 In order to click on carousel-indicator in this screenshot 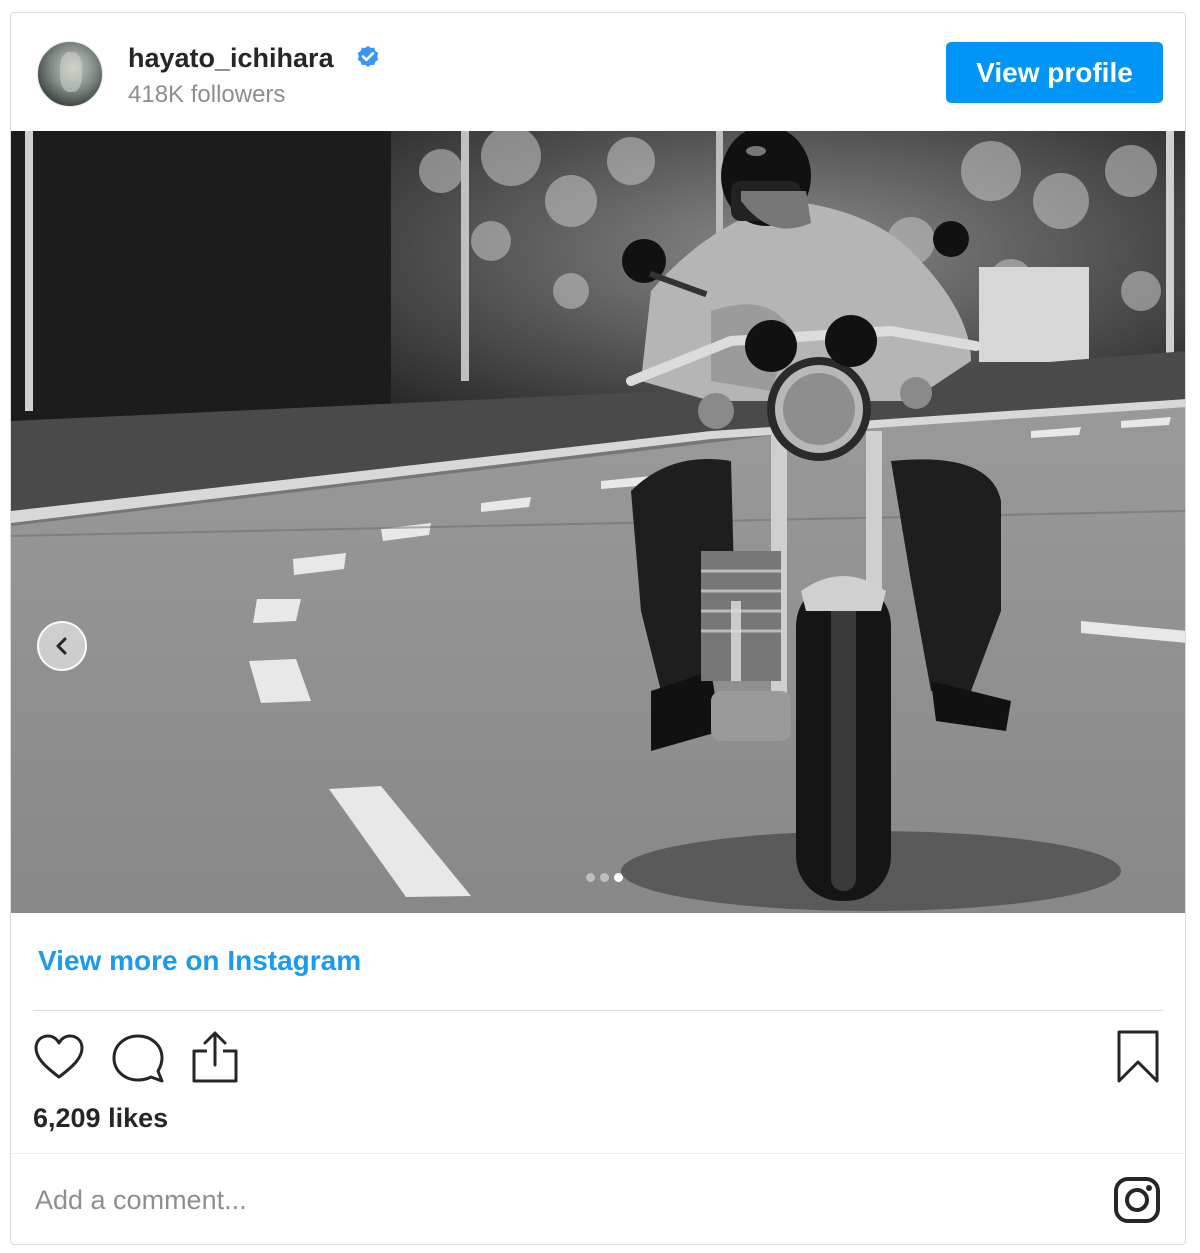, I will do `click(607, 875)`.